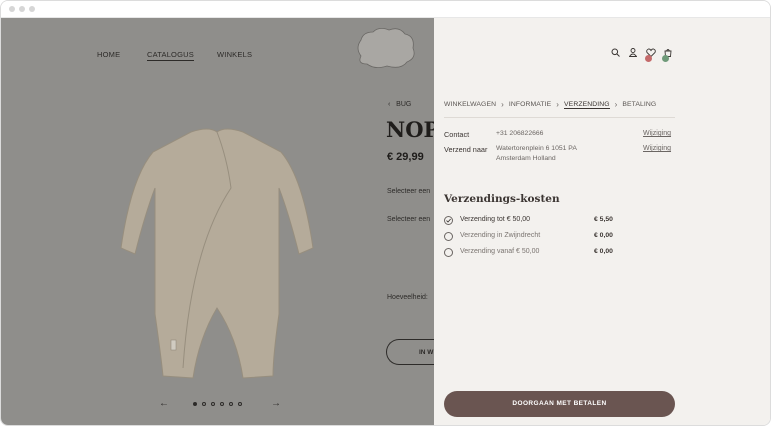  What do you see at coordinates (520, 133) in the screenshot?
I see `contact-value: +31 206822666` at bounding box center [520, 133].